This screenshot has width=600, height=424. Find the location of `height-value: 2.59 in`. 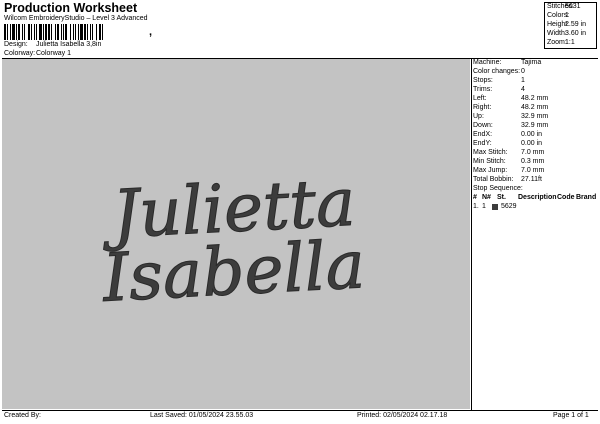

height-value: 2.59 in is located at coordinates (576, 24).